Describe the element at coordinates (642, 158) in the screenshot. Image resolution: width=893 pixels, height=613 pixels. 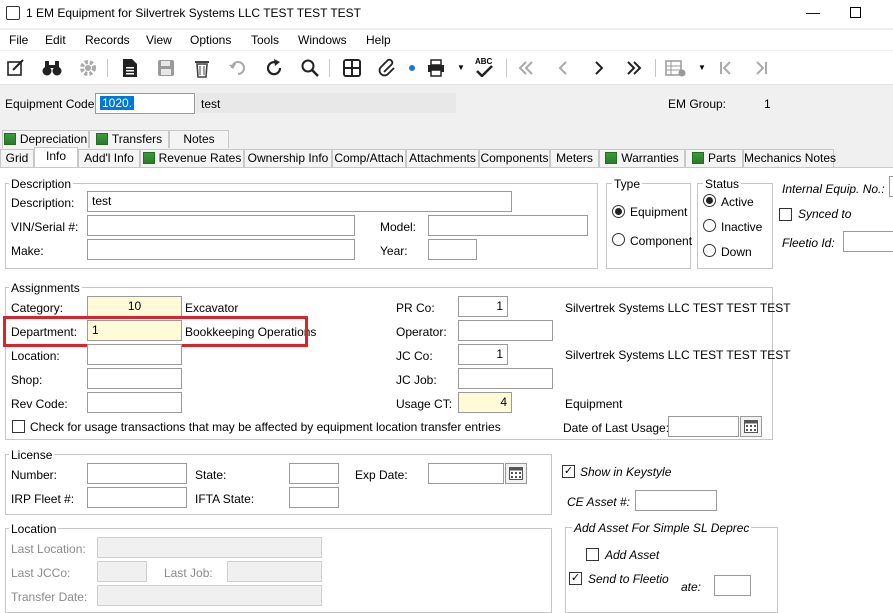
I see `tab-warranties: Warranties` at that location.